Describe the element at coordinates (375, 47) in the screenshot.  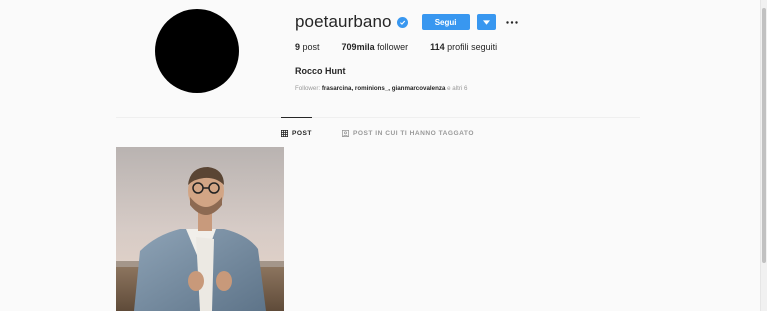
I see `followers-stat: 709mila follower` at that location.